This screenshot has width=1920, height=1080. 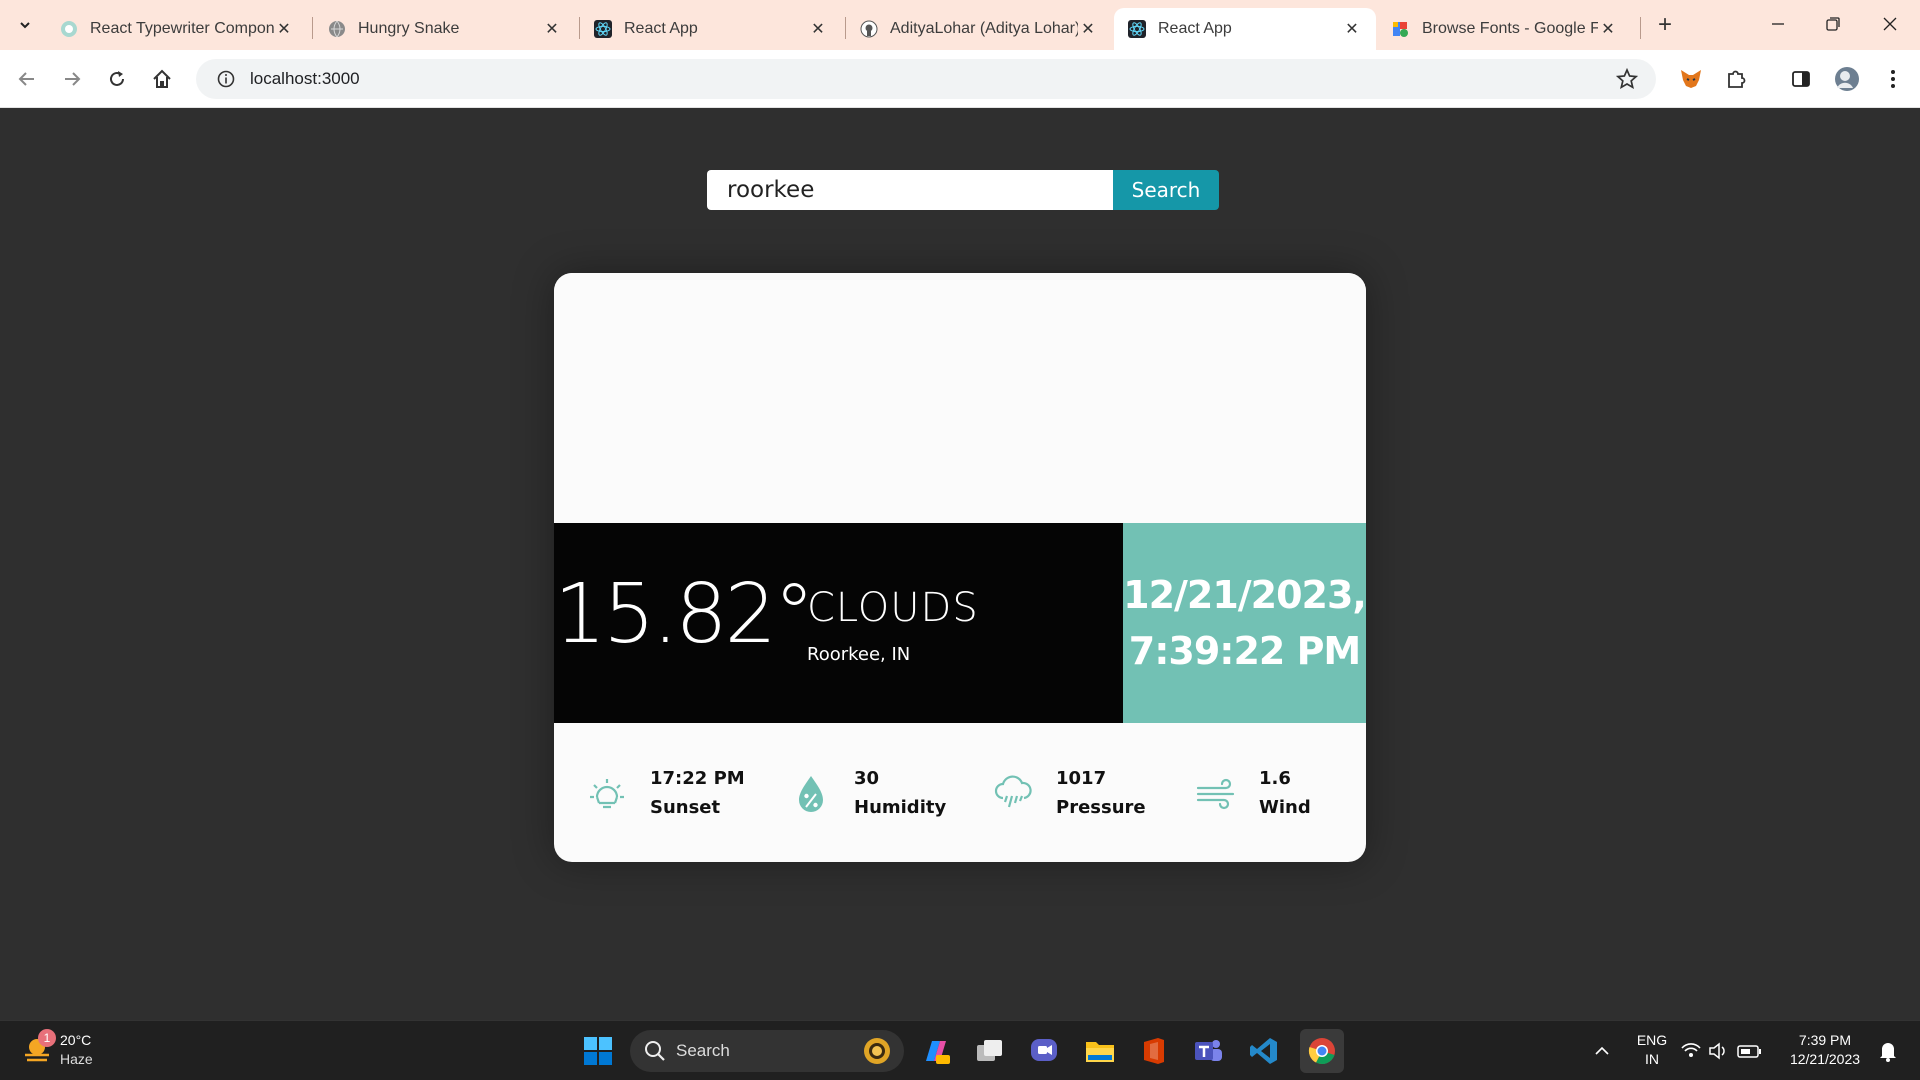 What do you see at coordinates (1264, 1051) in the screenshot?
I see `vscode-app-icon` at bounding box center [1264, 1051].